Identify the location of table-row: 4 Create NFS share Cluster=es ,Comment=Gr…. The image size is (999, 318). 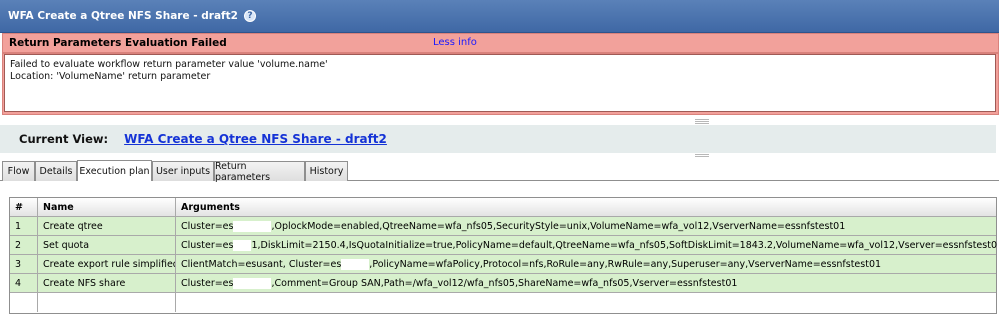
(503, 283).